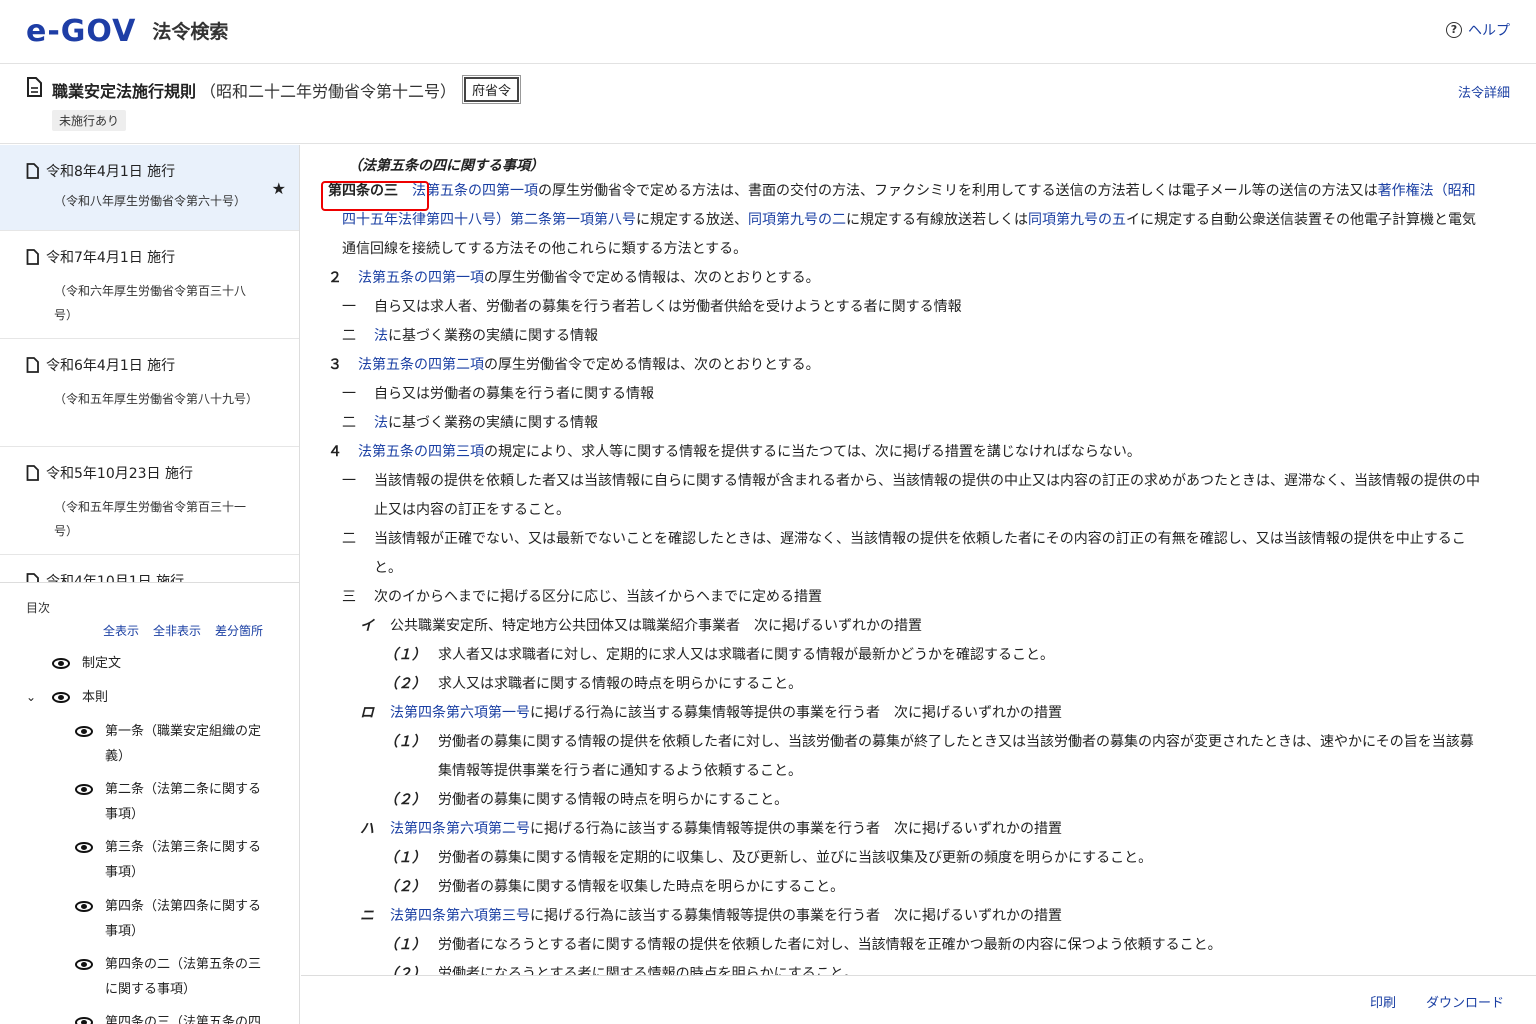 This screenshot has width=1536, height=1024. What do you see at coordinates (190, 32) in the screenshot?
I see `site-name: 法令検索` at bounding box center [190, 32].